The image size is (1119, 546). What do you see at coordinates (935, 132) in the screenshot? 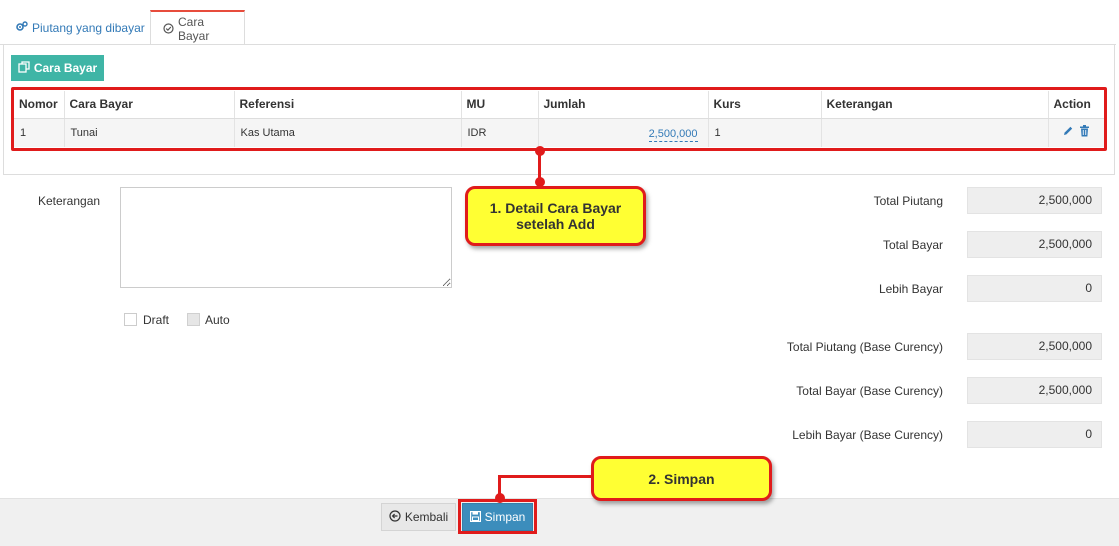
I see `cell-keterangan` at bounding box center [935, 132].